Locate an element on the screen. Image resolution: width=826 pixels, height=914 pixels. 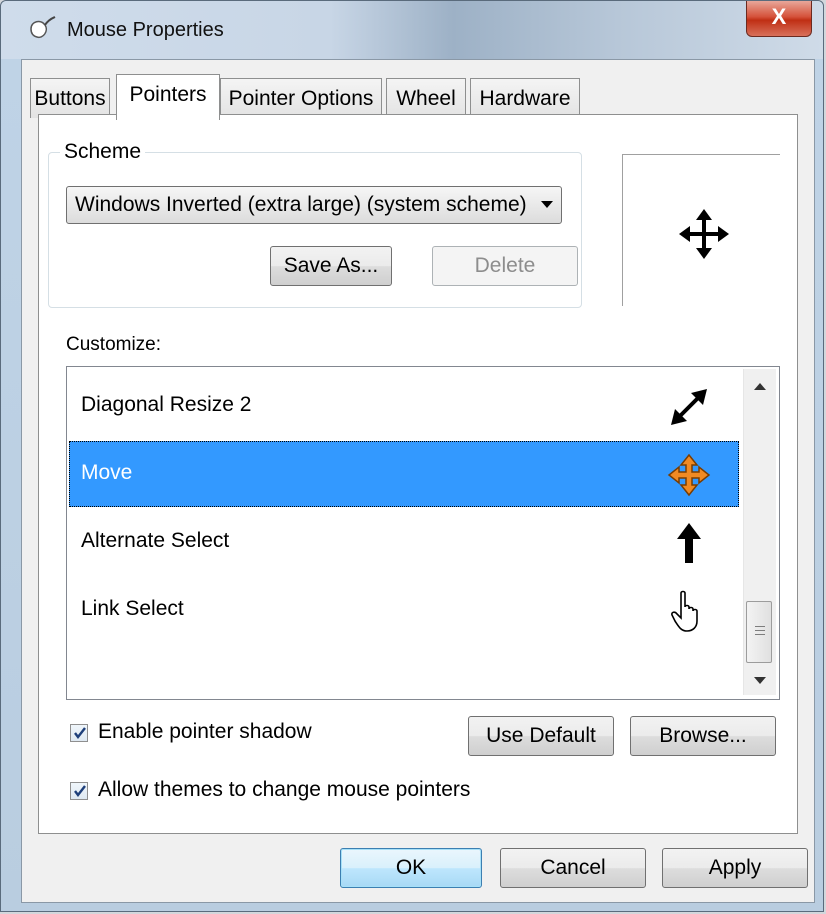
apply-button: Apply is located at coordinates (735, 868).